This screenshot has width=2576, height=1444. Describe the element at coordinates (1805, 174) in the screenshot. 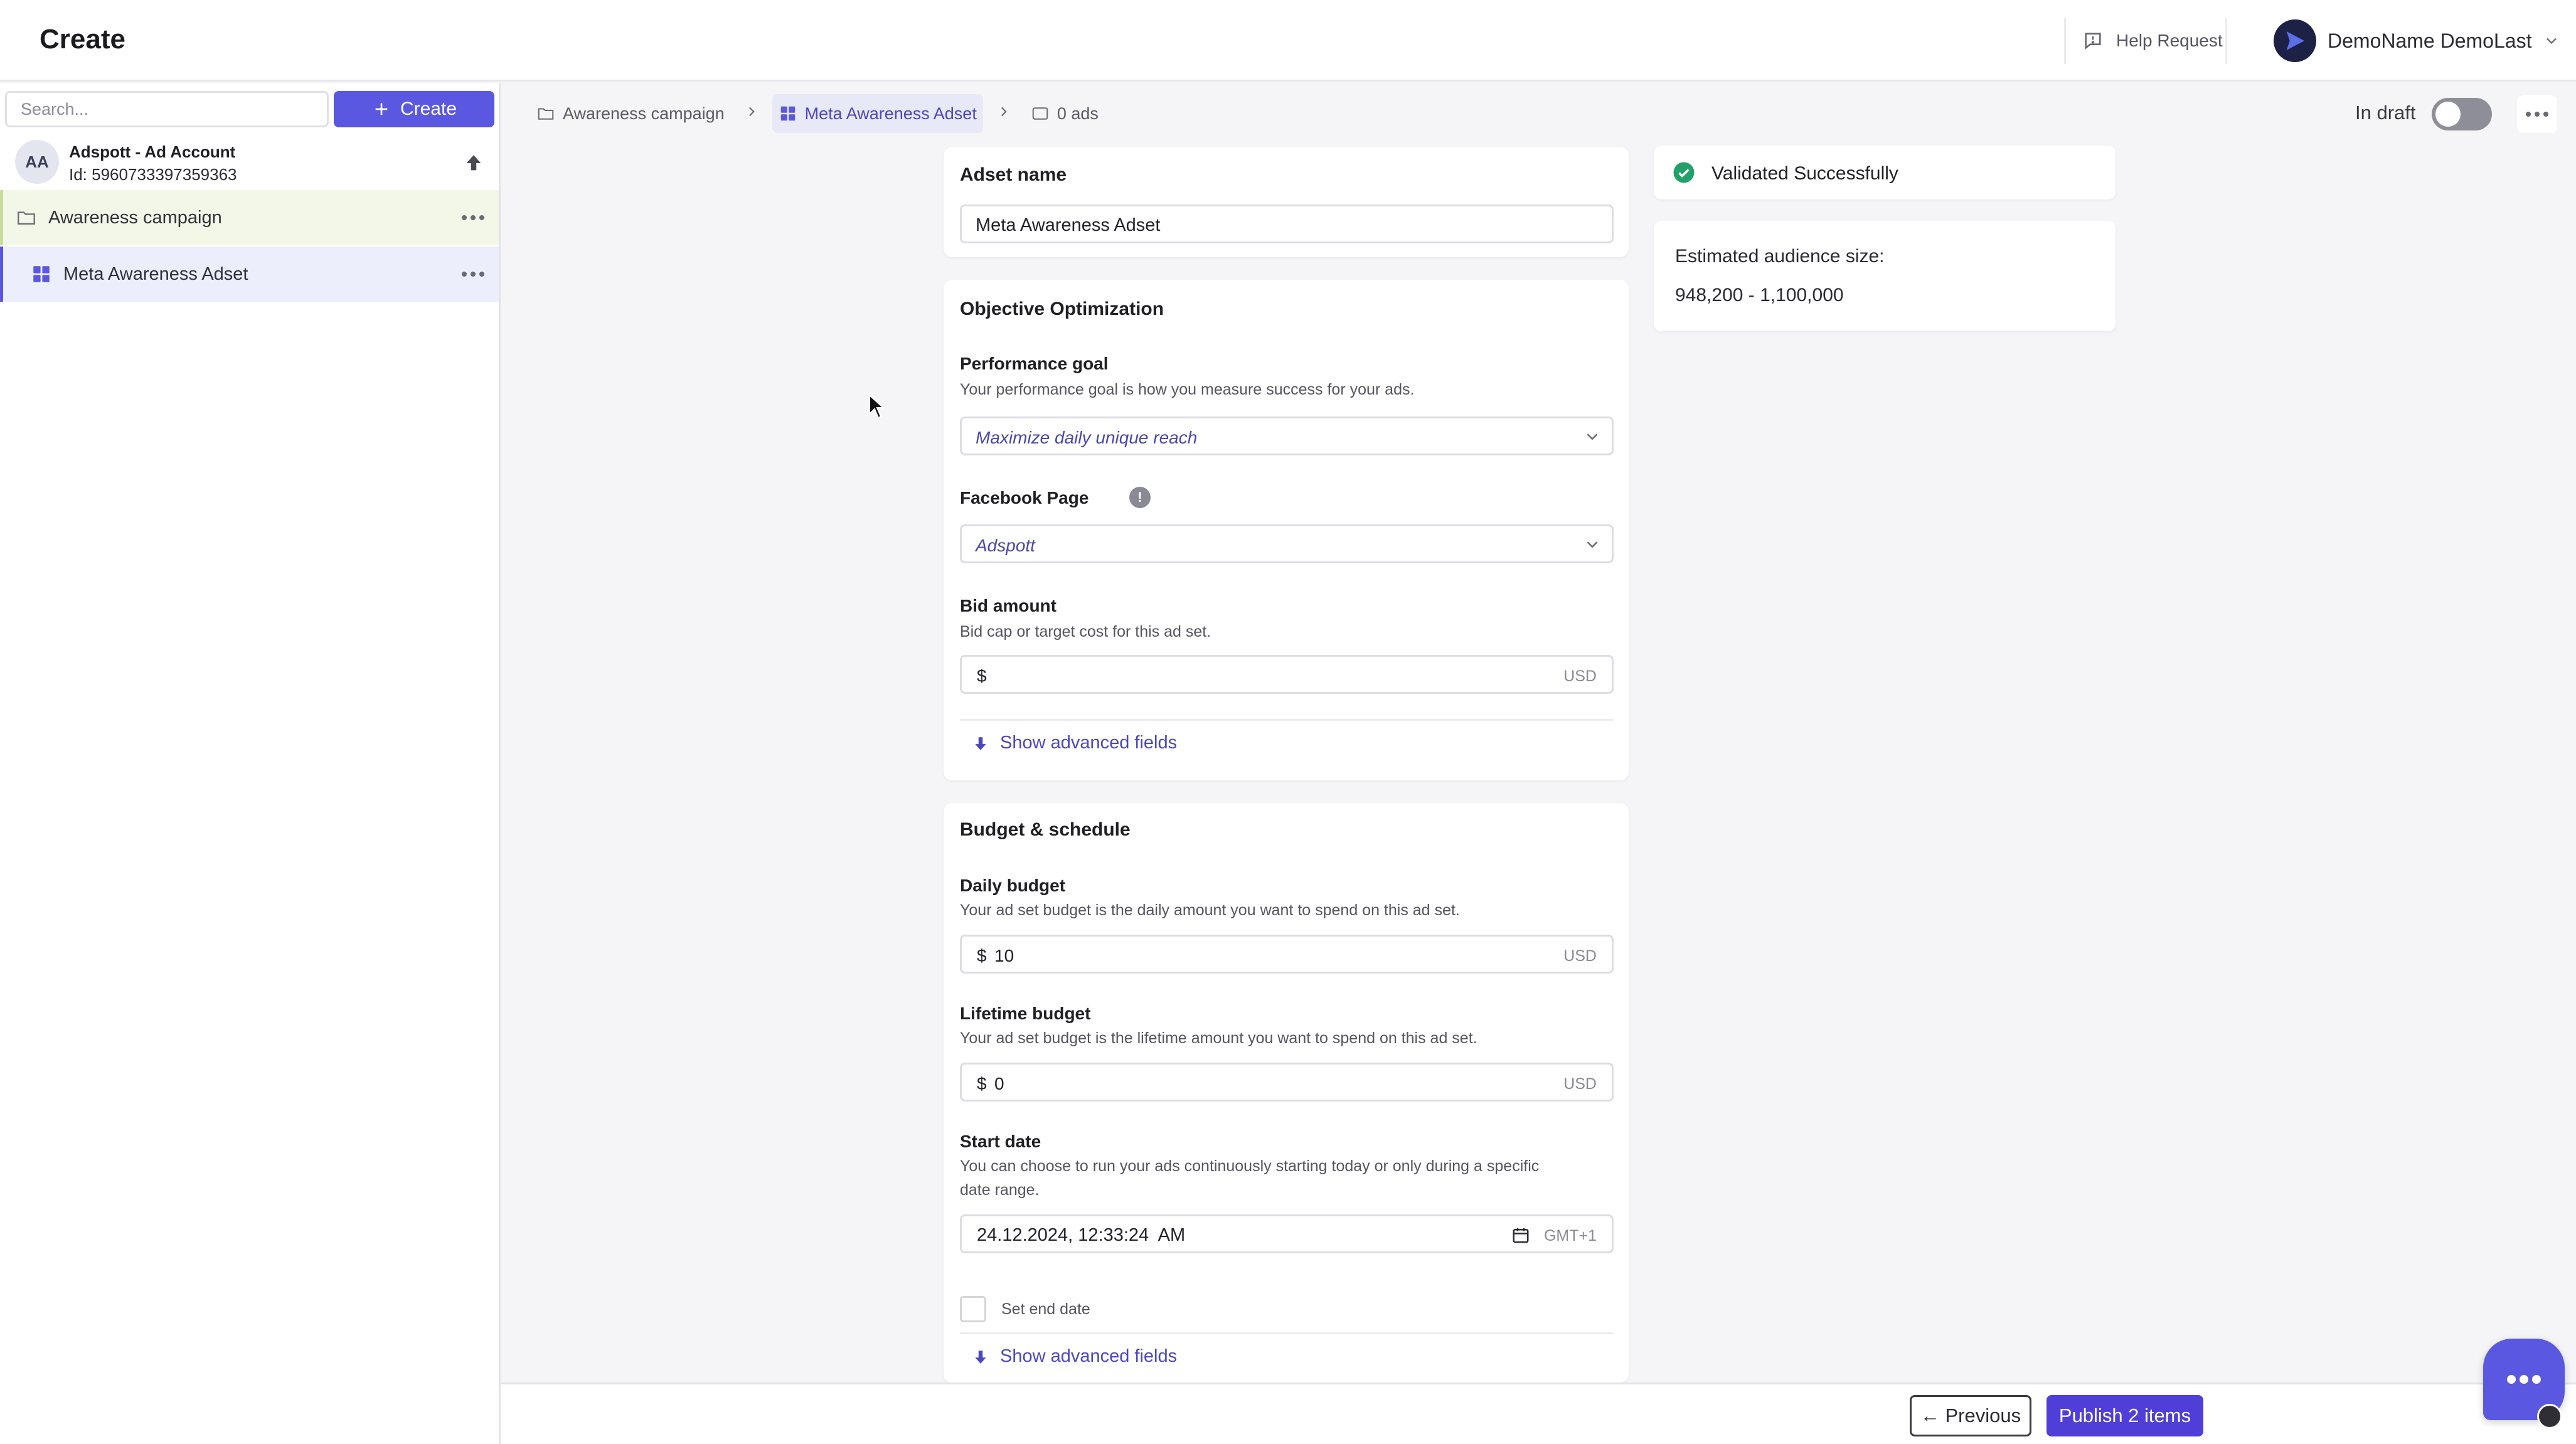

I see `validation-status: Validated Successfully` at that location.